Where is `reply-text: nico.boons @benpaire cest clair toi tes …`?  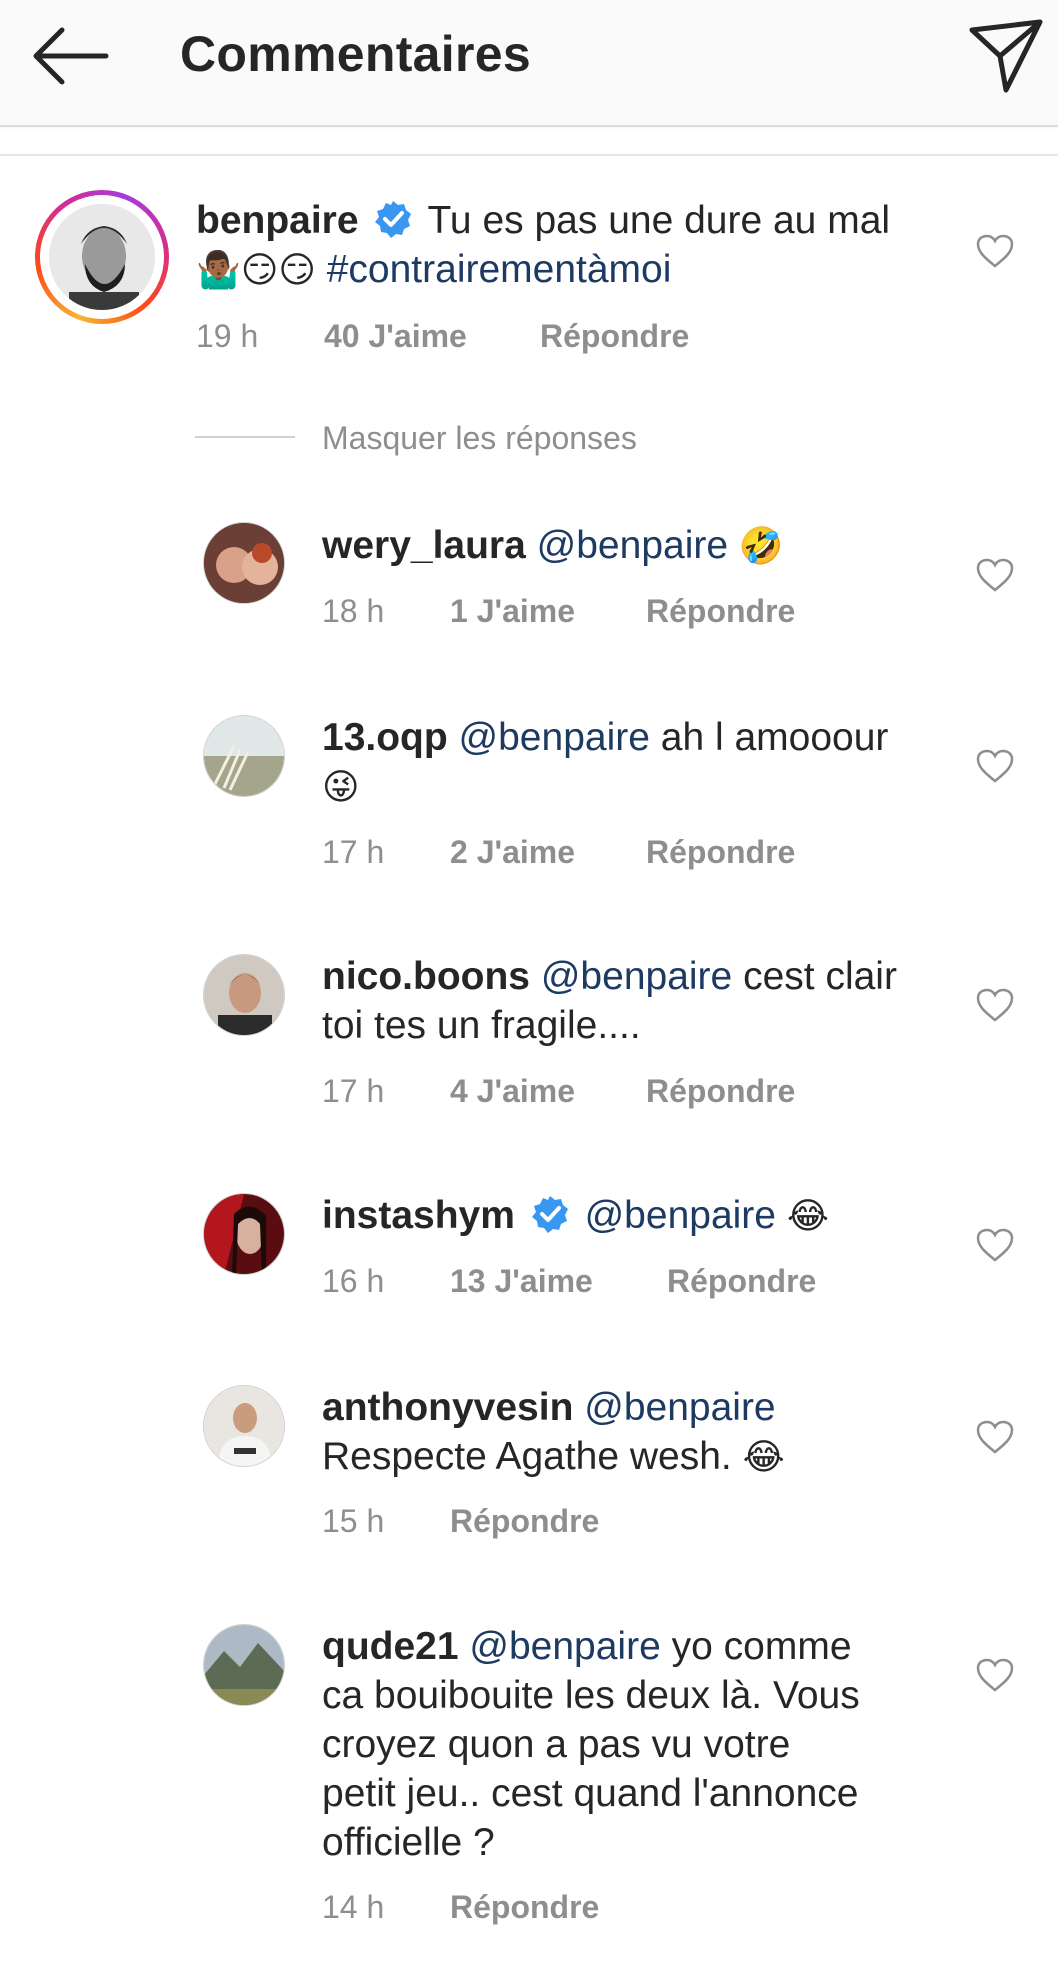
reply-text: nico.boons @benpaire cest clair toi tes … is located at coordinates (642, 1001).